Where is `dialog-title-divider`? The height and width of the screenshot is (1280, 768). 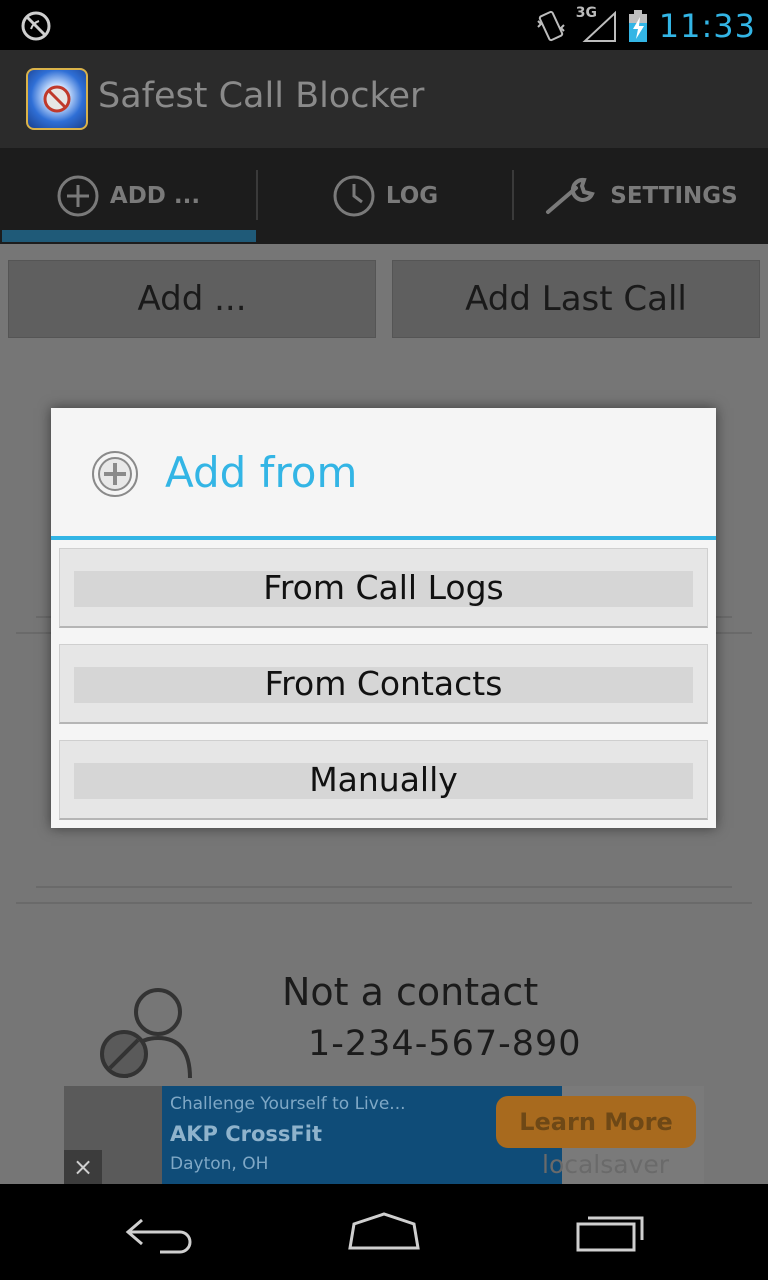 dialog-title-divider is located at coordinates (383, 538).